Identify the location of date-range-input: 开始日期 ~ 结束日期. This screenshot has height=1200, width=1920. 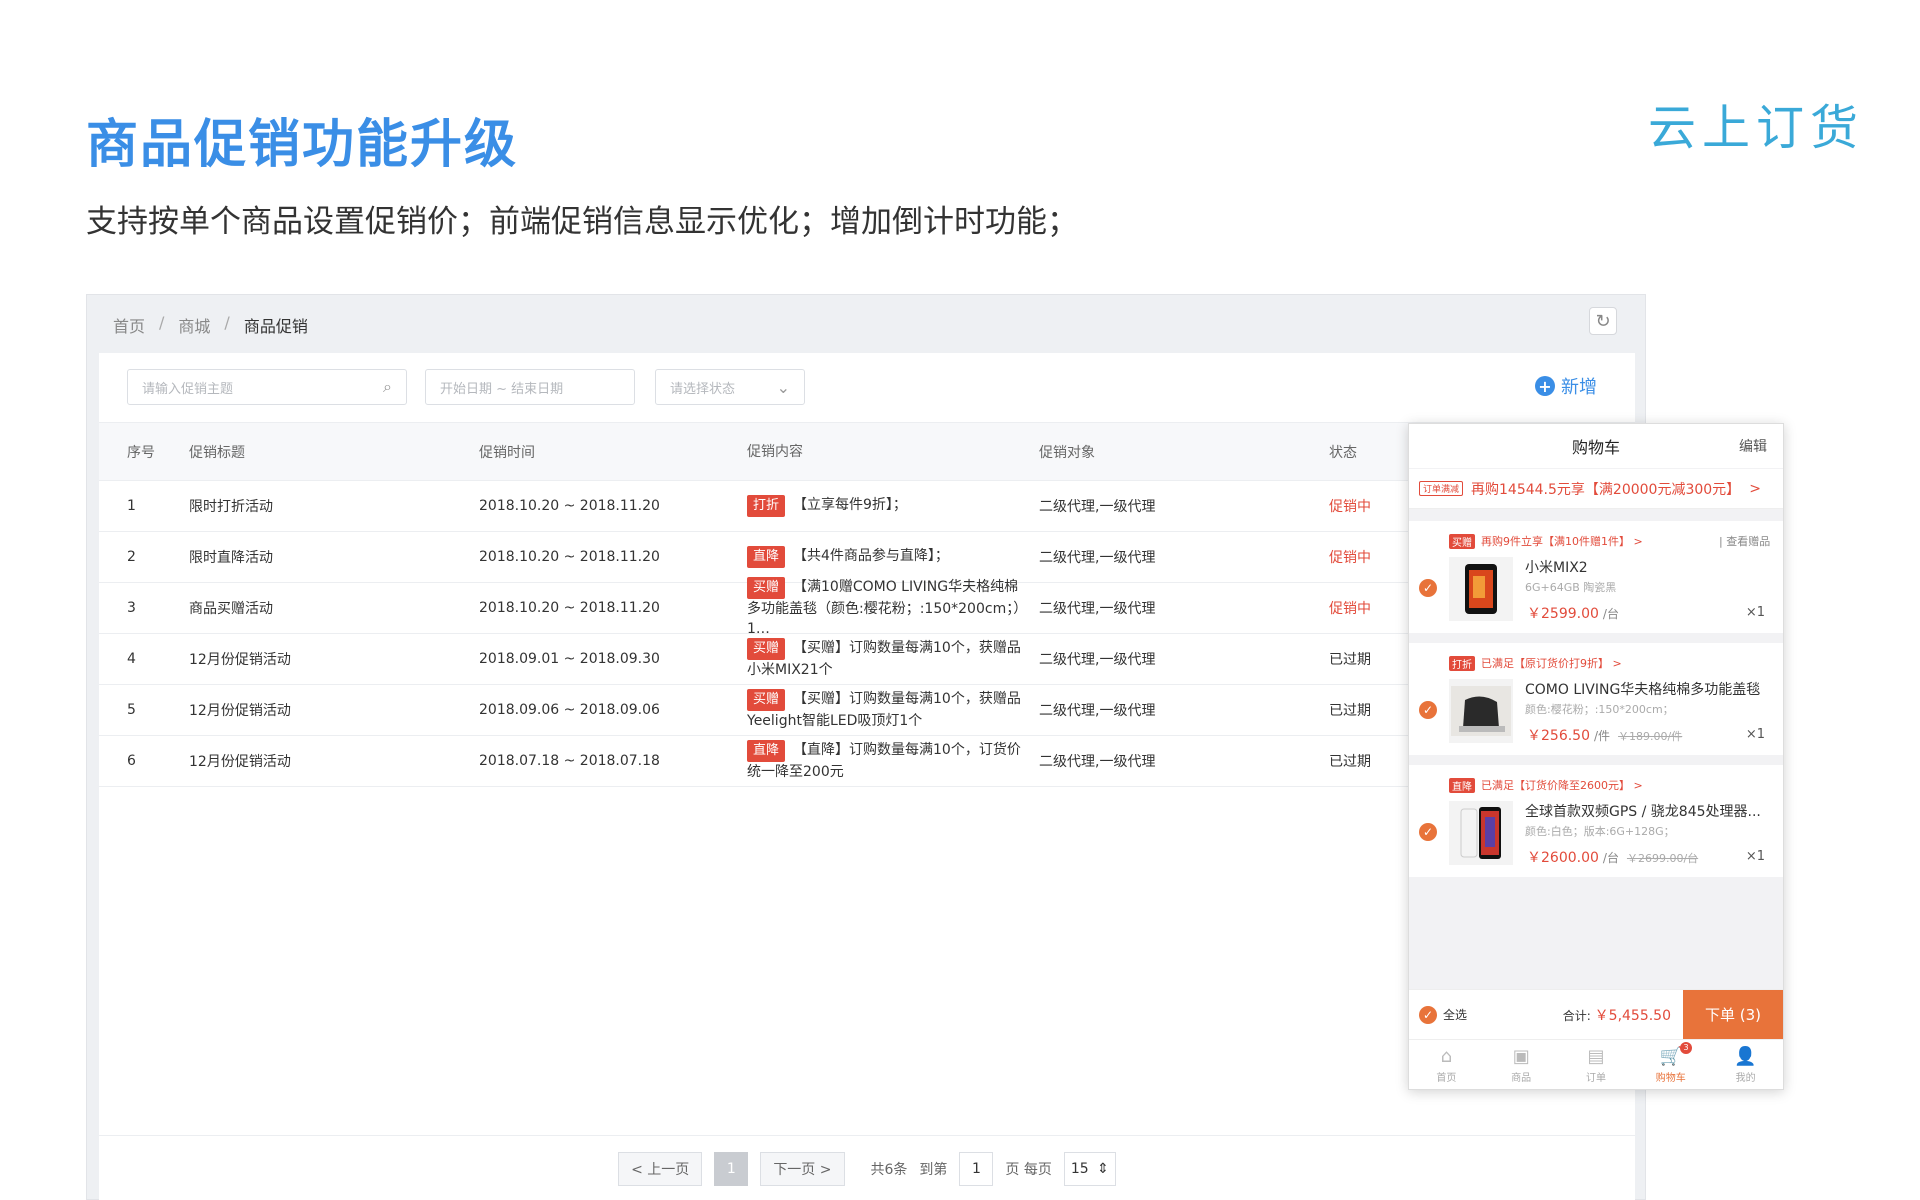
(530, 387).